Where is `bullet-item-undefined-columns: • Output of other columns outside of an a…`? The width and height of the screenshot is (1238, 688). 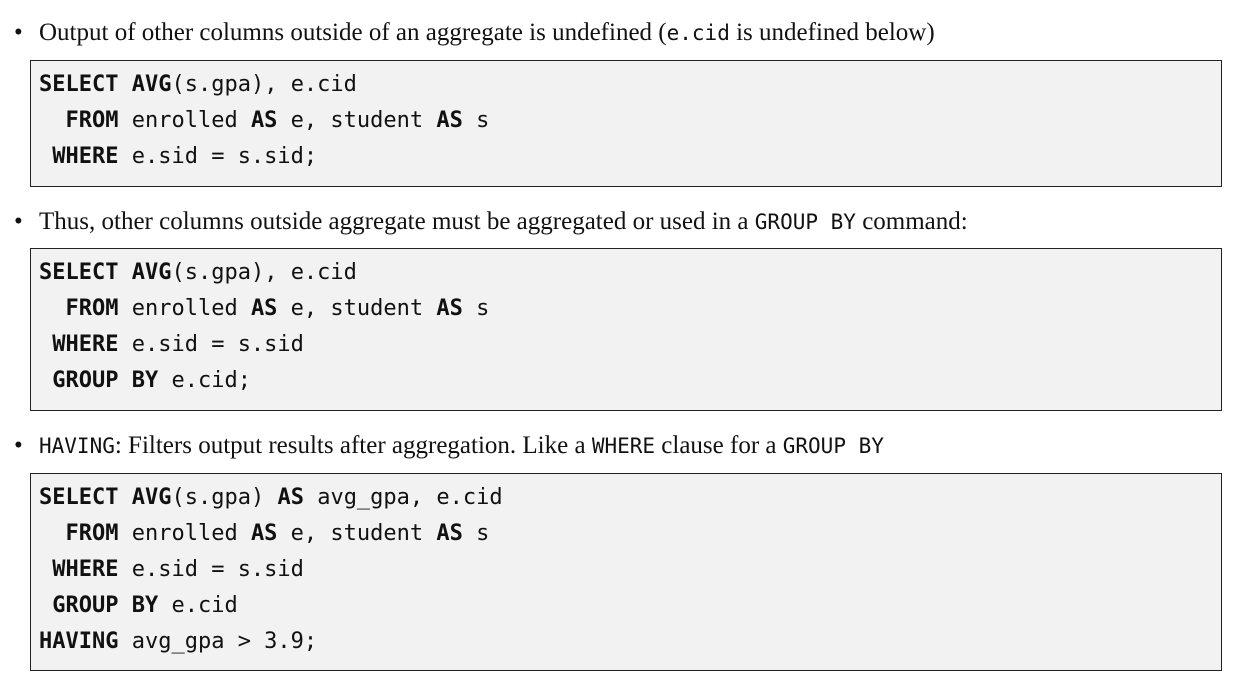
bullet-item-undefined-columns: • Output of other columns outside of an a… is located at coordinates (474, 33).